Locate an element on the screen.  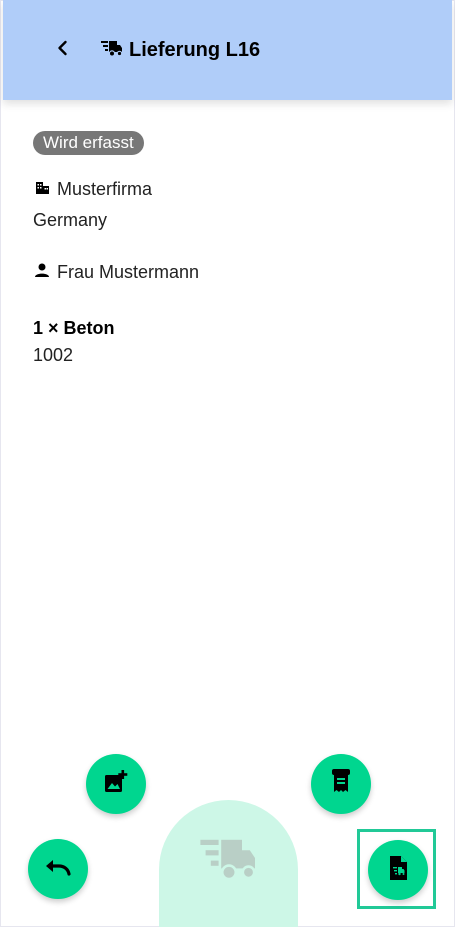
page-title: Lieferung L16 is located at coordinates (180, 50).